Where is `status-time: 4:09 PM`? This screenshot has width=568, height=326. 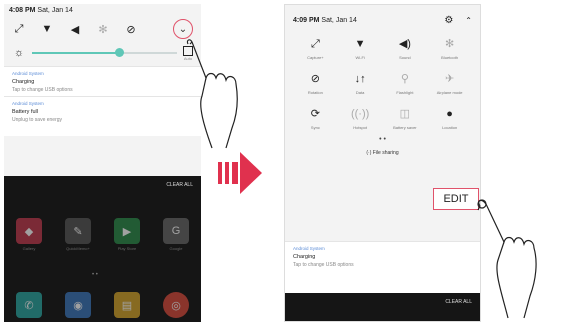
status-time: 4:09 PM is located at coordinates (306, 20).